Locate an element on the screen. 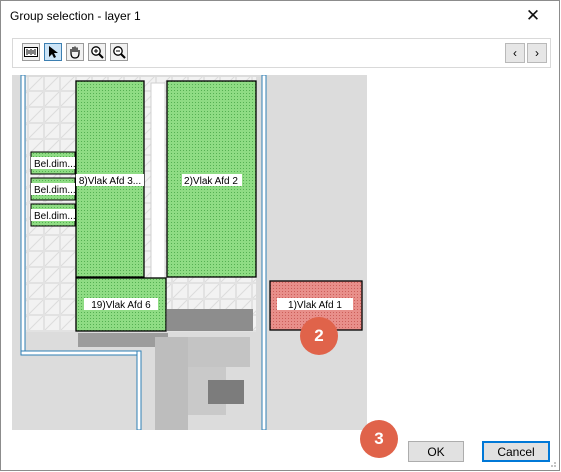 Image resolution: width=561 pixels, height=472 pixels. callout-badge: 3 is located at coordinates (379, 439).